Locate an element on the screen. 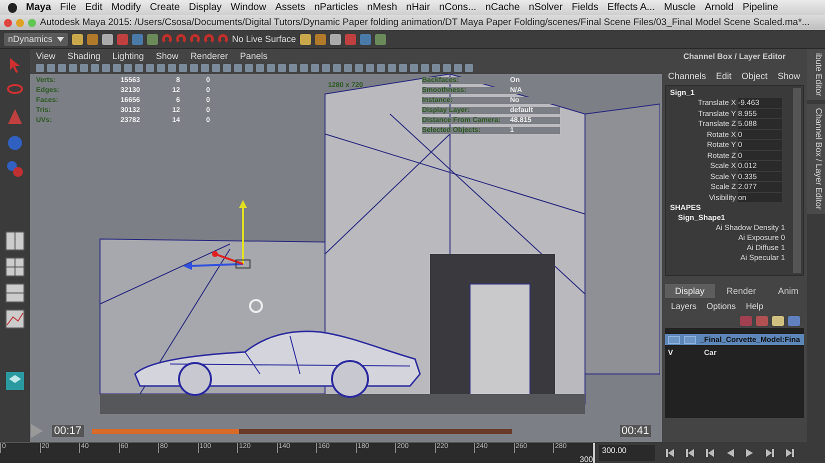 This screenshot has height=463, width=825. menu-item: Display is located at coordinates (205, 7).